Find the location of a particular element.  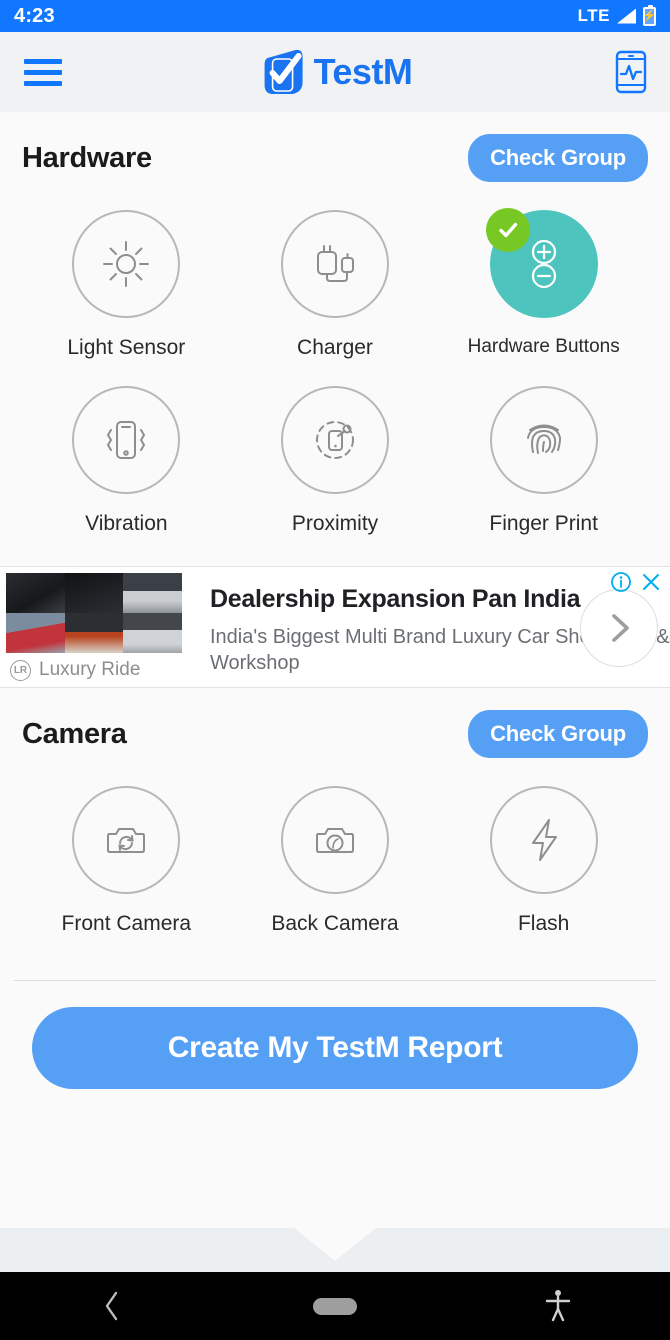

ad-advertiser: LR Luxury Ride is located at coordinates (94, 670).